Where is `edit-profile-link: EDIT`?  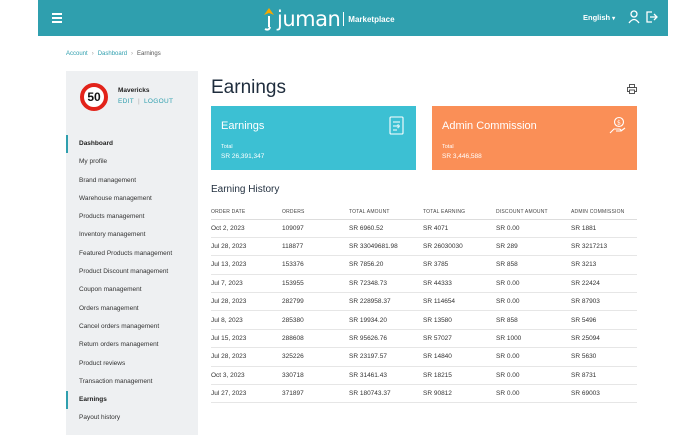 edit-profile-link: EDIT is located at coordinates (126, 101).